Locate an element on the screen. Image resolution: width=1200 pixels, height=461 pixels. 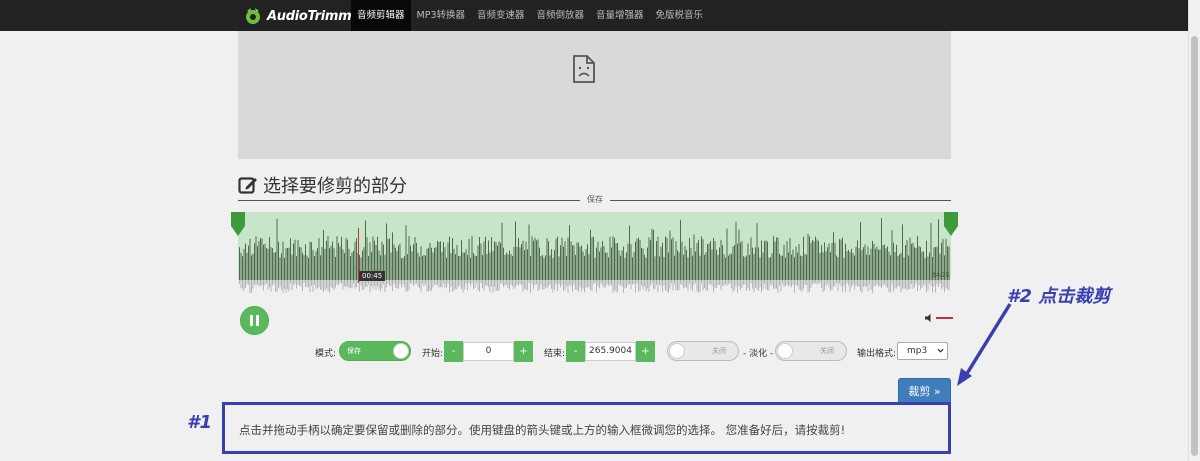
start-plus-button: + is located at coordinates (523, 351).